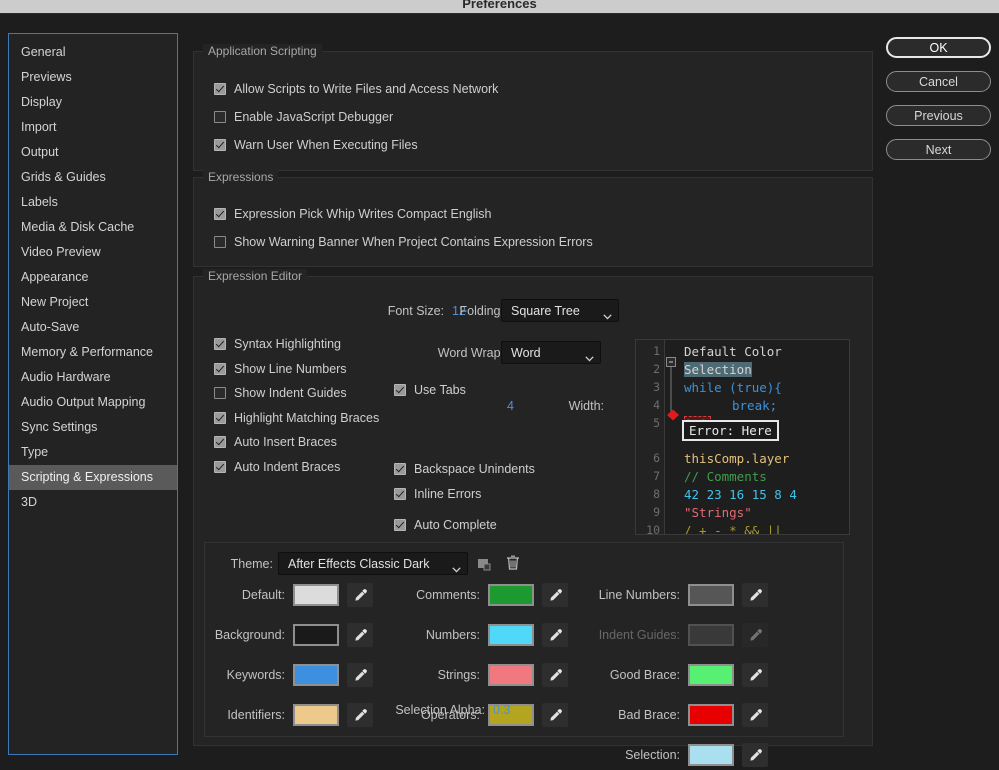 The image size is (999, 770). I want to click on sidebar-item-memory-performance: Memory & Performance, so click(93, 352).